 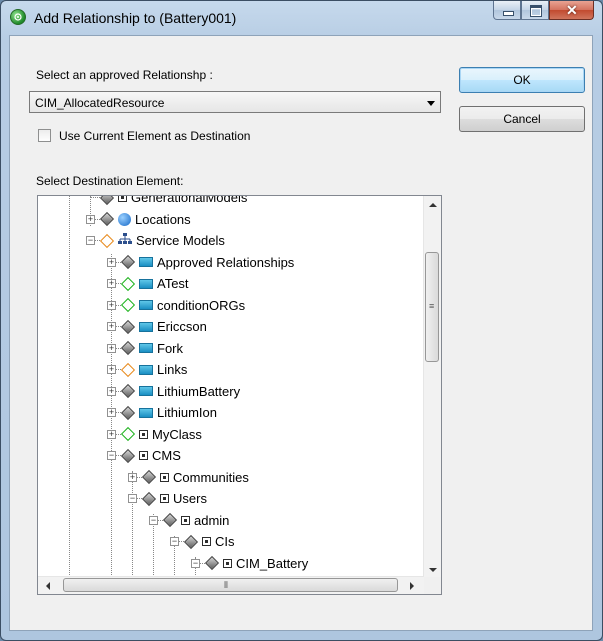 What do you see at coordinates (432, 585) in the screenshot?
I see `scrollbar-corner` at bounding box center [432, 585].